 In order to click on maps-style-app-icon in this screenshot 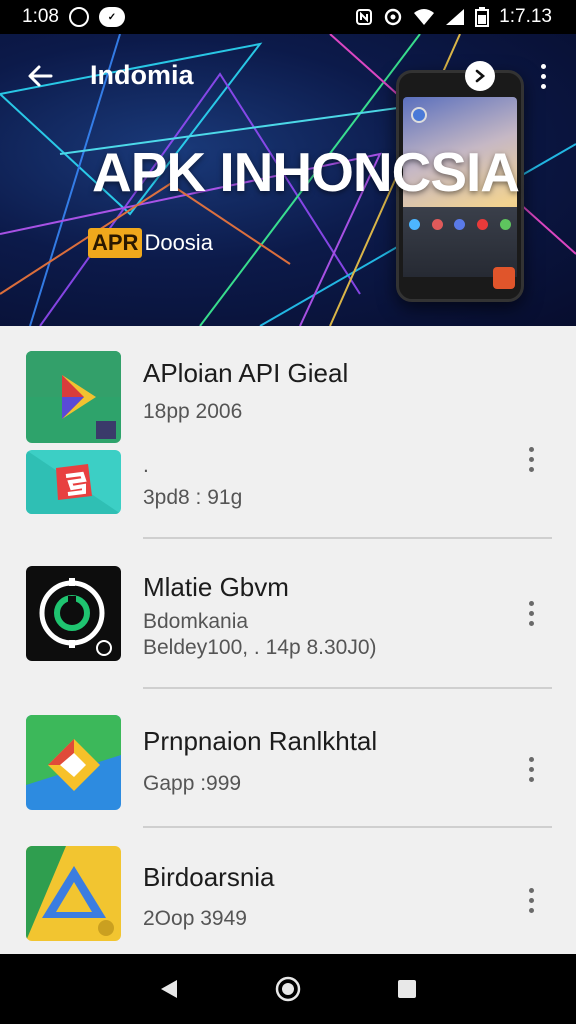, I will do `click(73, 762)`.